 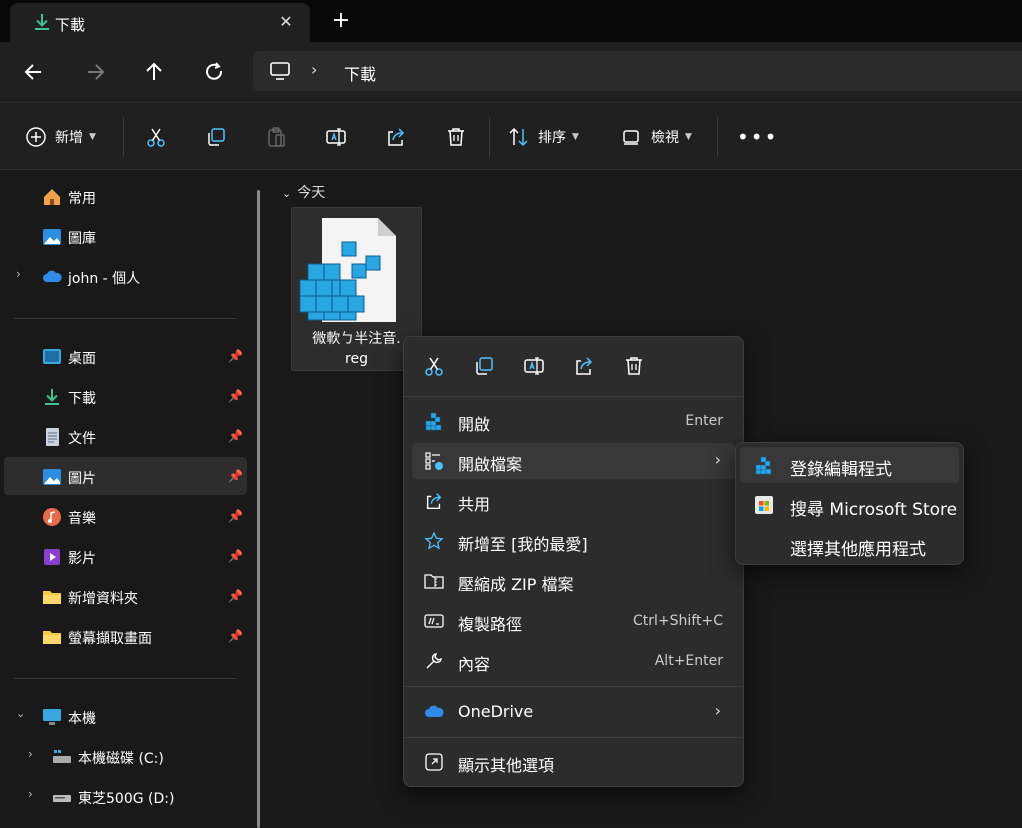 I want to click on registry-editor-icon, so click(x=434, y=421).